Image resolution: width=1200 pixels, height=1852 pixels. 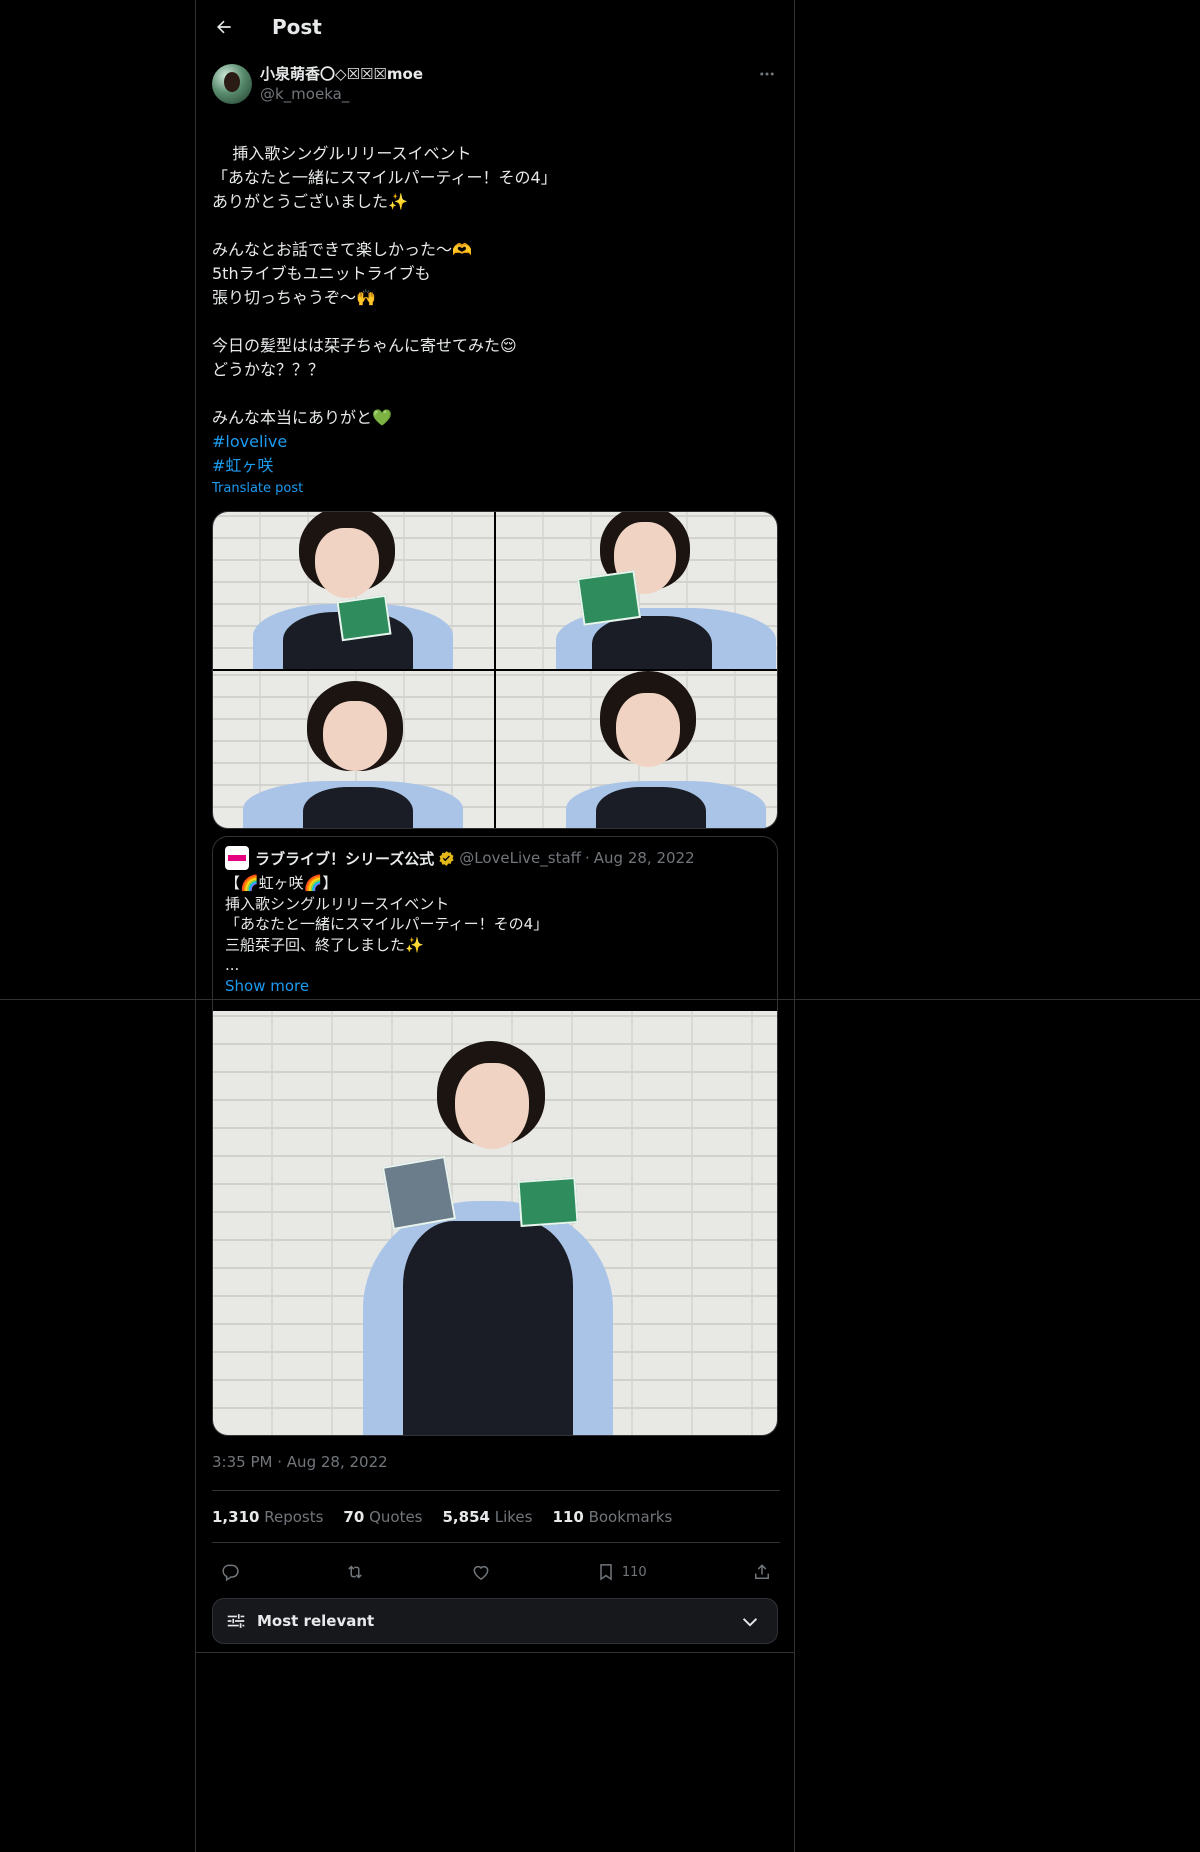 I want to click on hashtag-link: #lovelive, so click(x=496, y=442).